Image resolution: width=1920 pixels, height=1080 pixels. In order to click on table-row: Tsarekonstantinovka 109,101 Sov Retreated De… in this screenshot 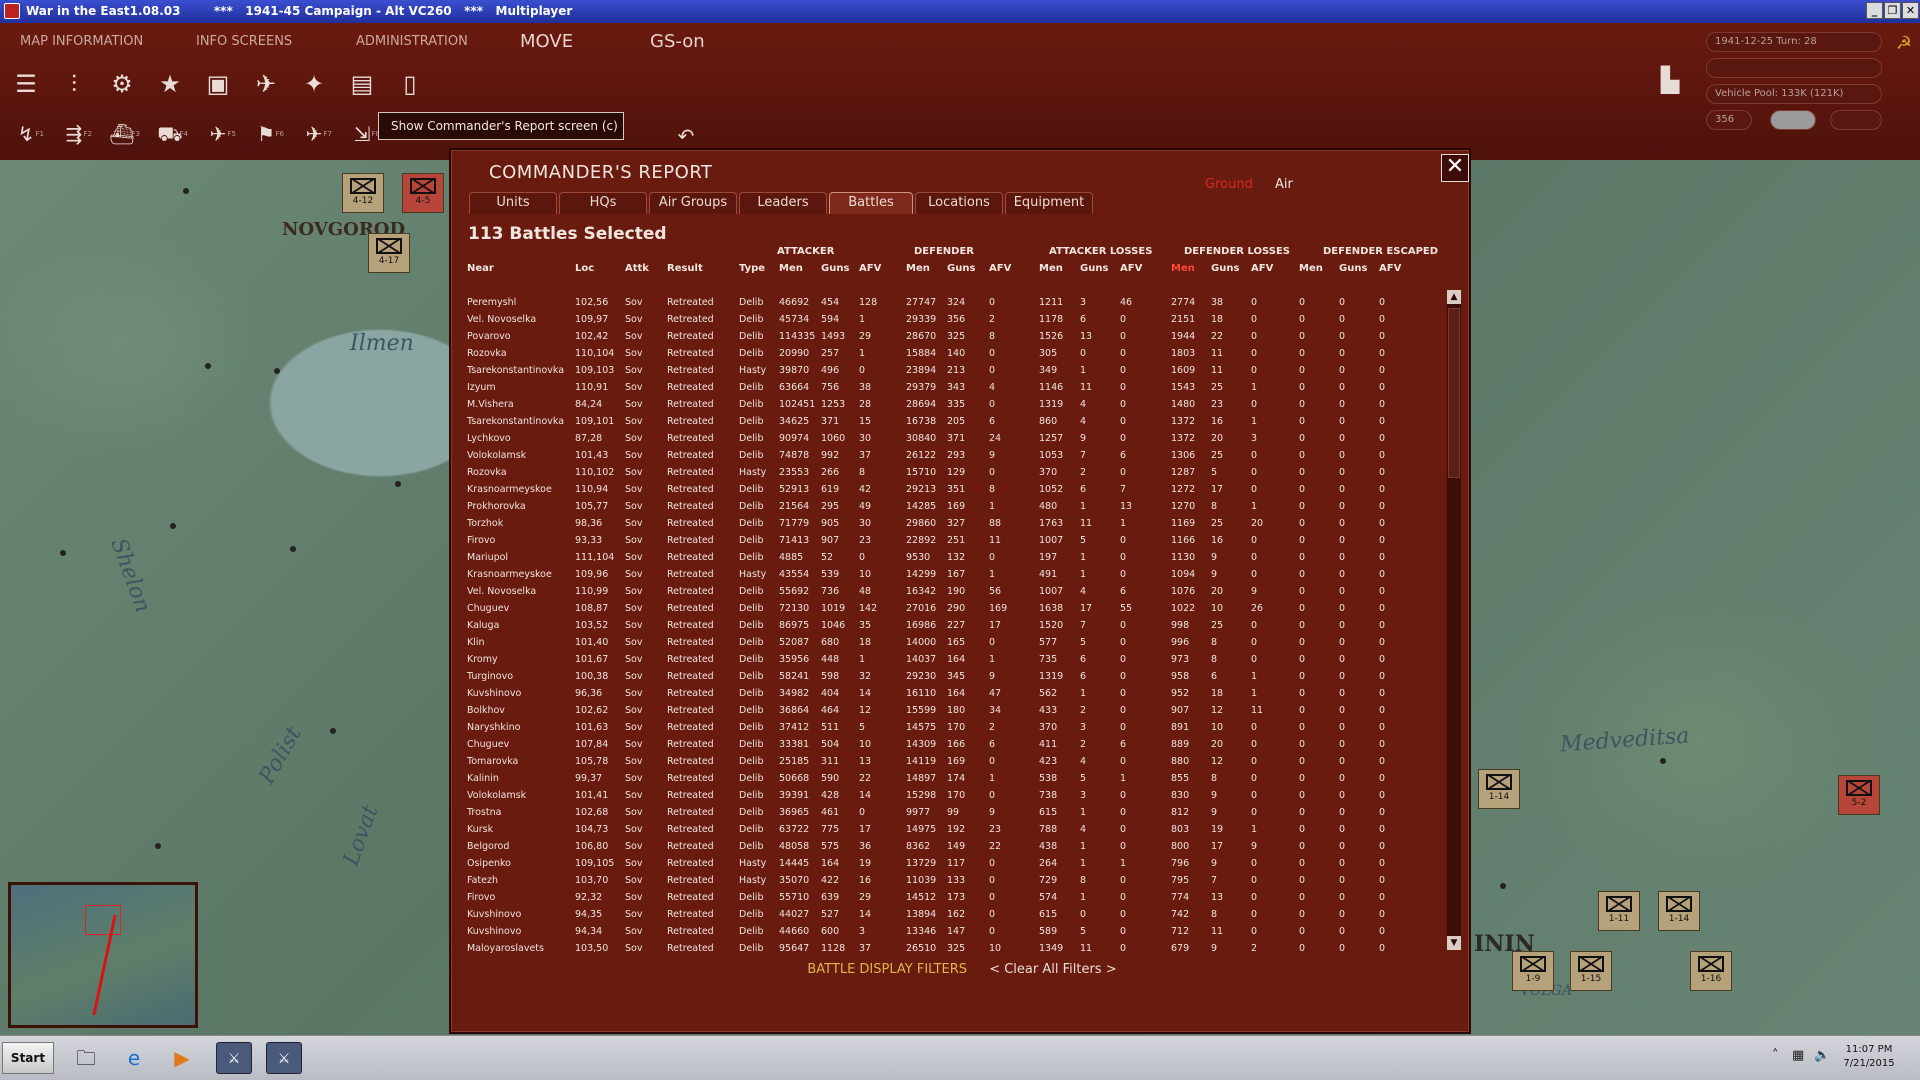, I will do `click(951, 421)`.